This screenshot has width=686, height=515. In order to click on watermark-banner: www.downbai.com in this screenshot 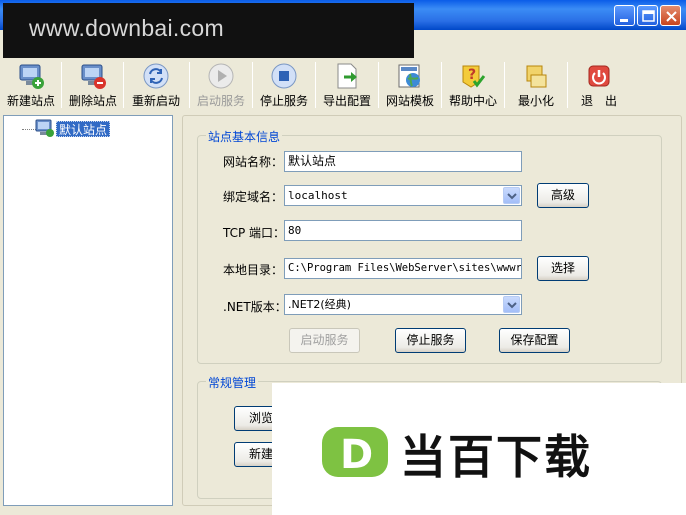, I will do `click(208, 30)`.